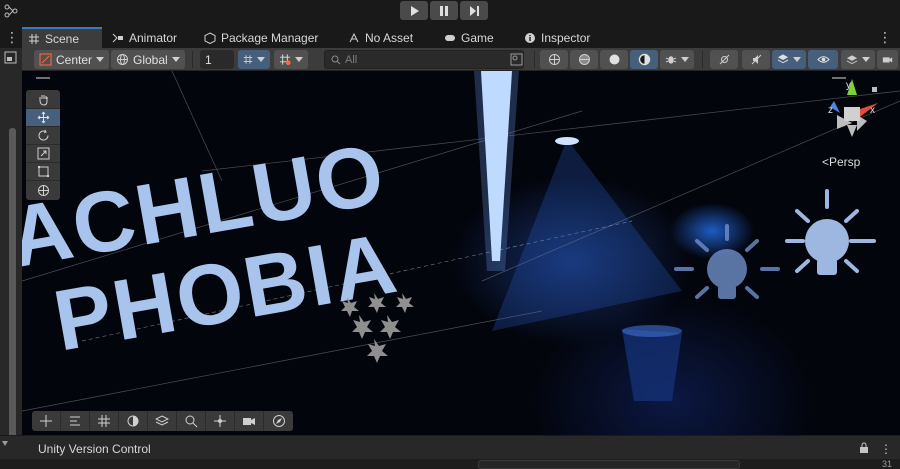  What do you see at coordinates (117, 37) in the screenshot?
I see `animator-icon` at bounding box center [117, 37].